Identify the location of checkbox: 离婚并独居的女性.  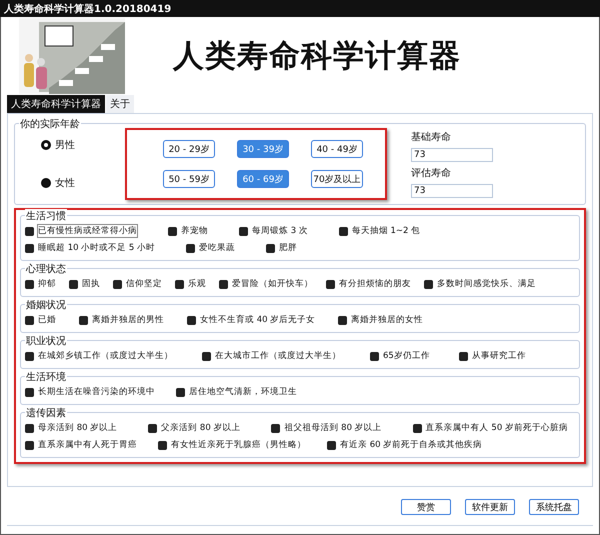
(381, 320).